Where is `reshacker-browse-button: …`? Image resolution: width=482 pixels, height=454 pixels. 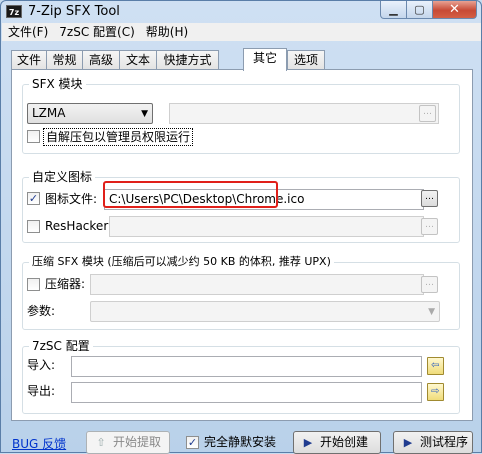
reshacker-browse-button: … is located at coordinates (429, 226).